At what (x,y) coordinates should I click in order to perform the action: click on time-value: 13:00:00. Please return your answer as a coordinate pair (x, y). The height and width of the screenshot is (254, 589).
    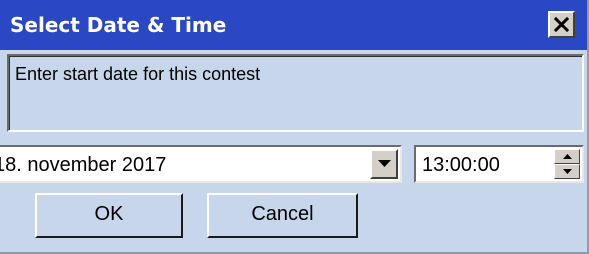
    Looking at the image, I should click on (461, 165).